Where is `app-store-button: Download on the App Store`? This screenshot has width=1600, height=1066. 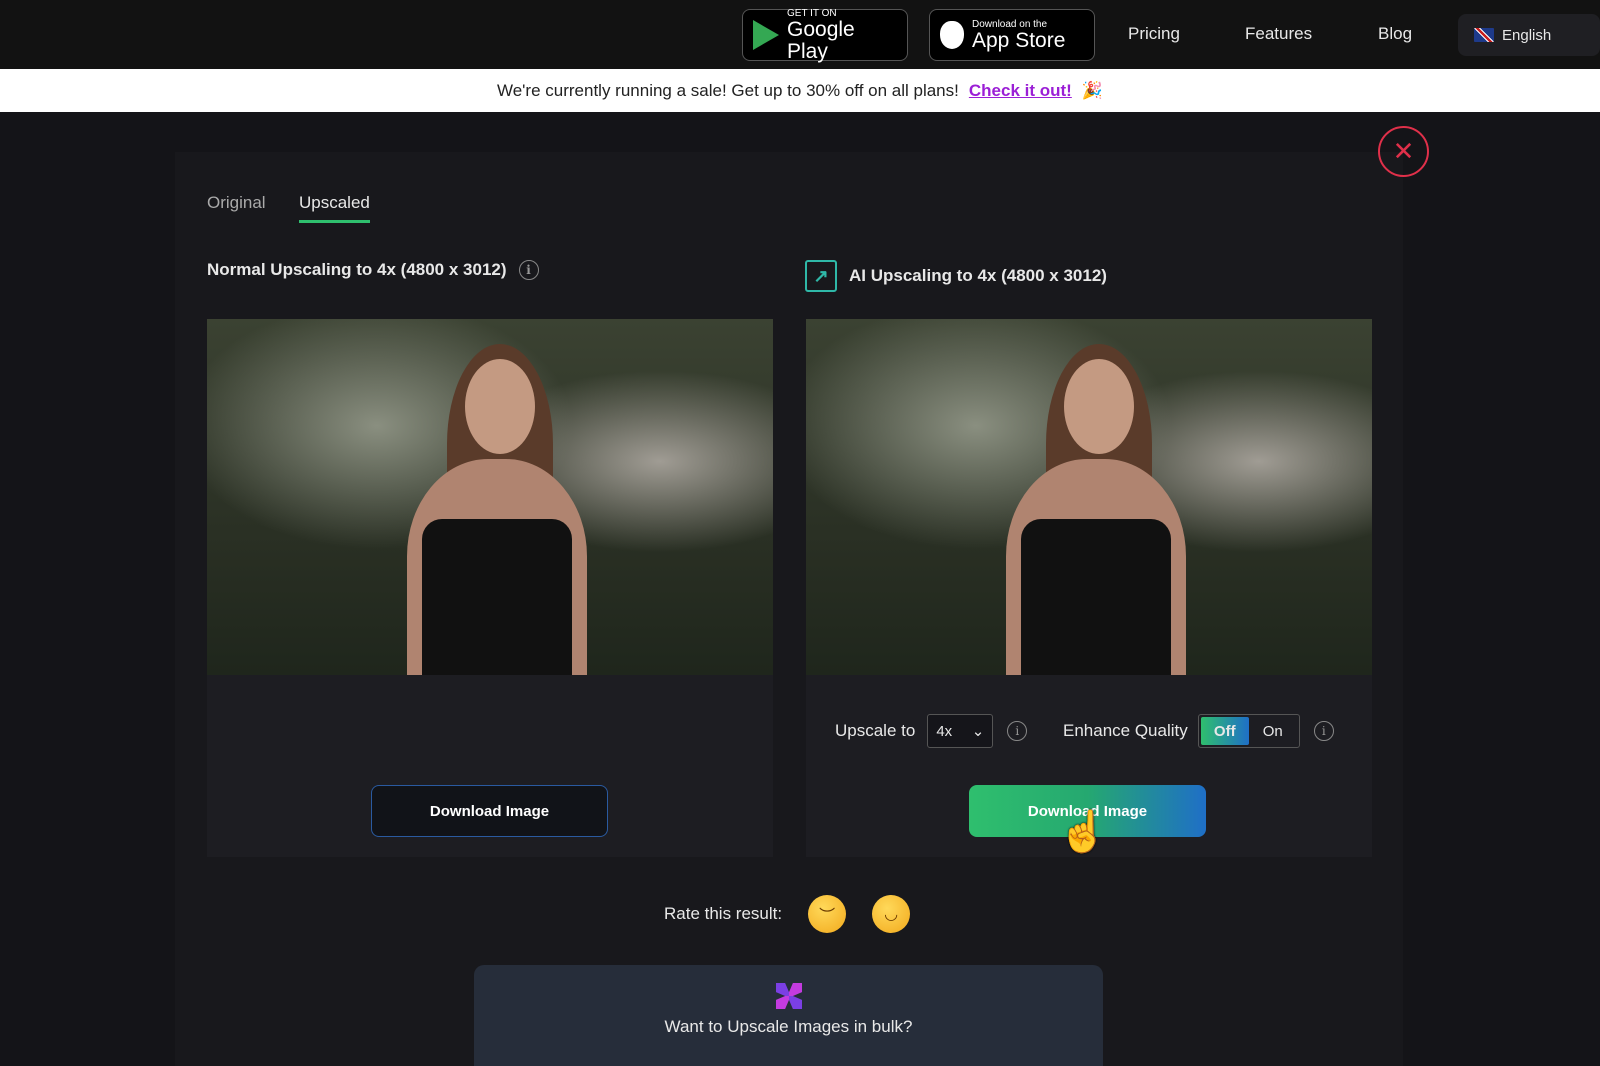
app-store-button: Download on the App Store is located at coordinates (1012, 35).